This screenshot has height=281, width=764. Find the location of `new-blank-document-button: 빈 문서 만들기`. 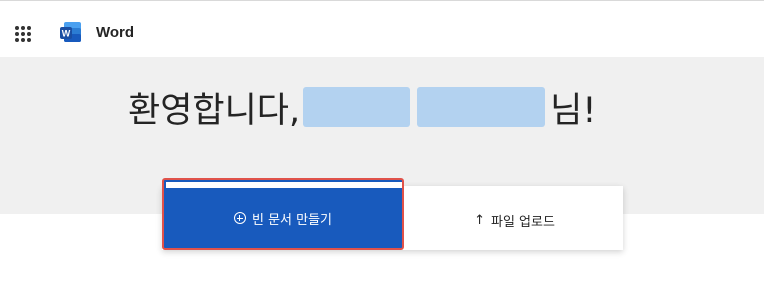

new-blank-document-button: 빈 문서 만들기 is located at coordinates (283, 214).